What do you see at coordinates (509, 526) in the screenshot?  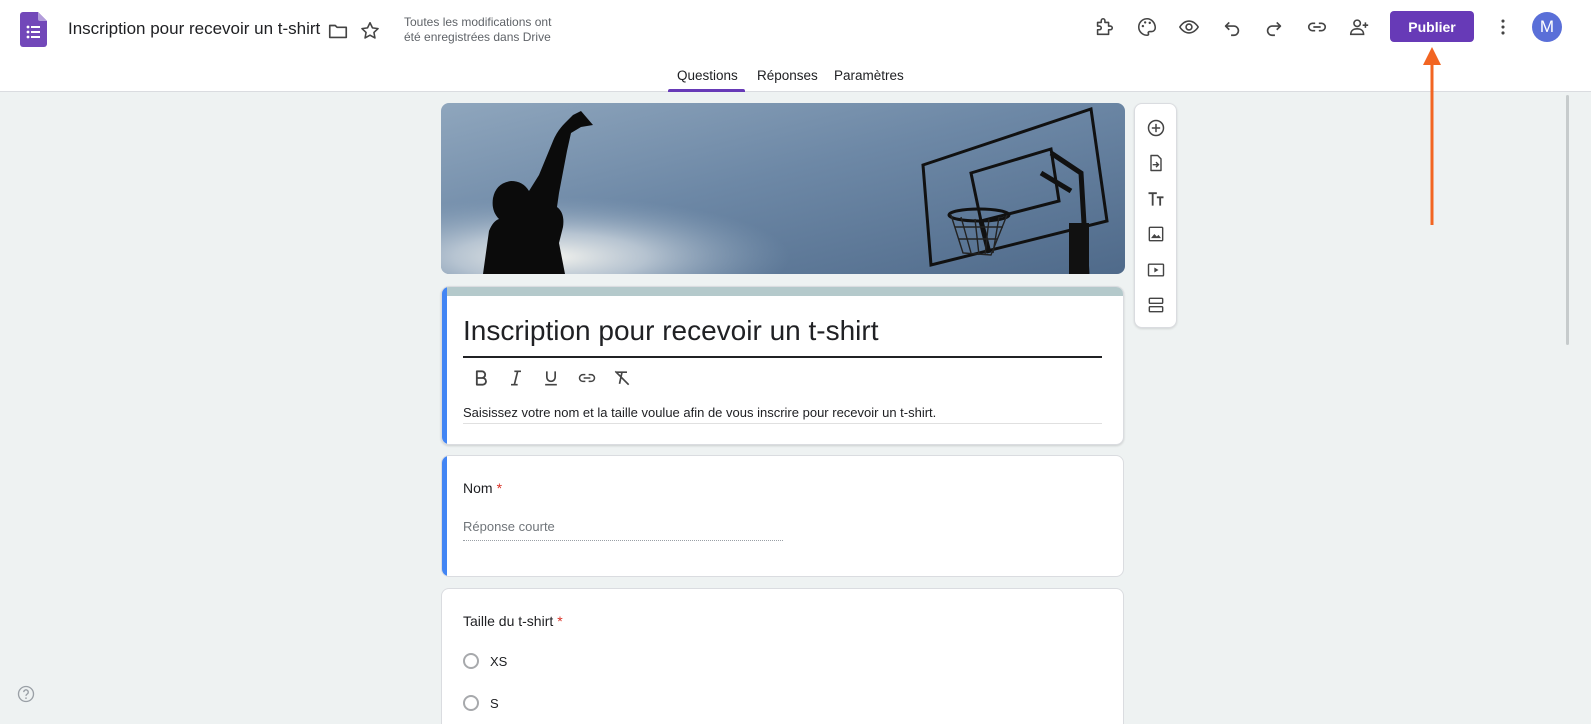 I see `short-answer-placeholder: Réponse courte` at bounding box center [509, 526].